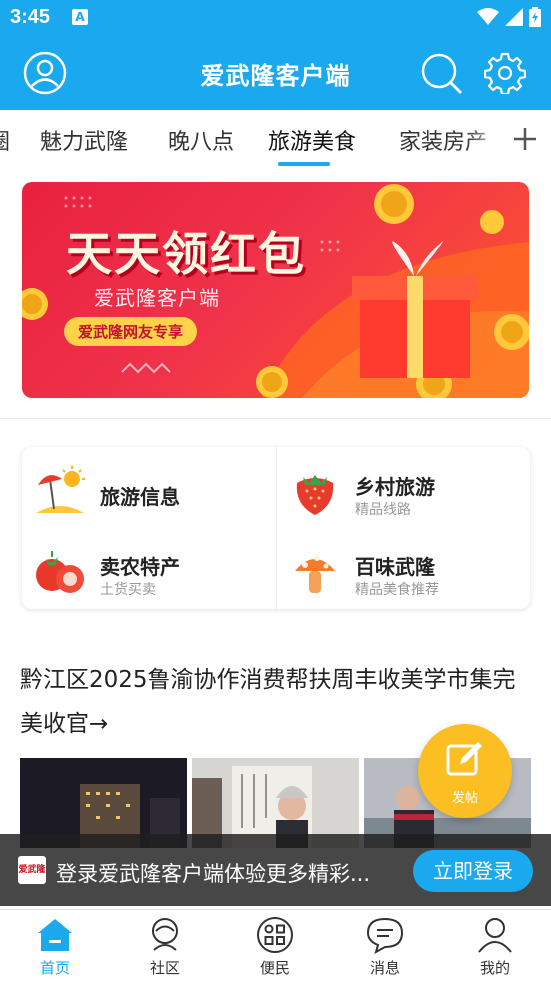  What do you see at coordinates (275, 76) in the screenshot?
I see `page-title: 爱武隆客户端` at bounding box center [275, 76].